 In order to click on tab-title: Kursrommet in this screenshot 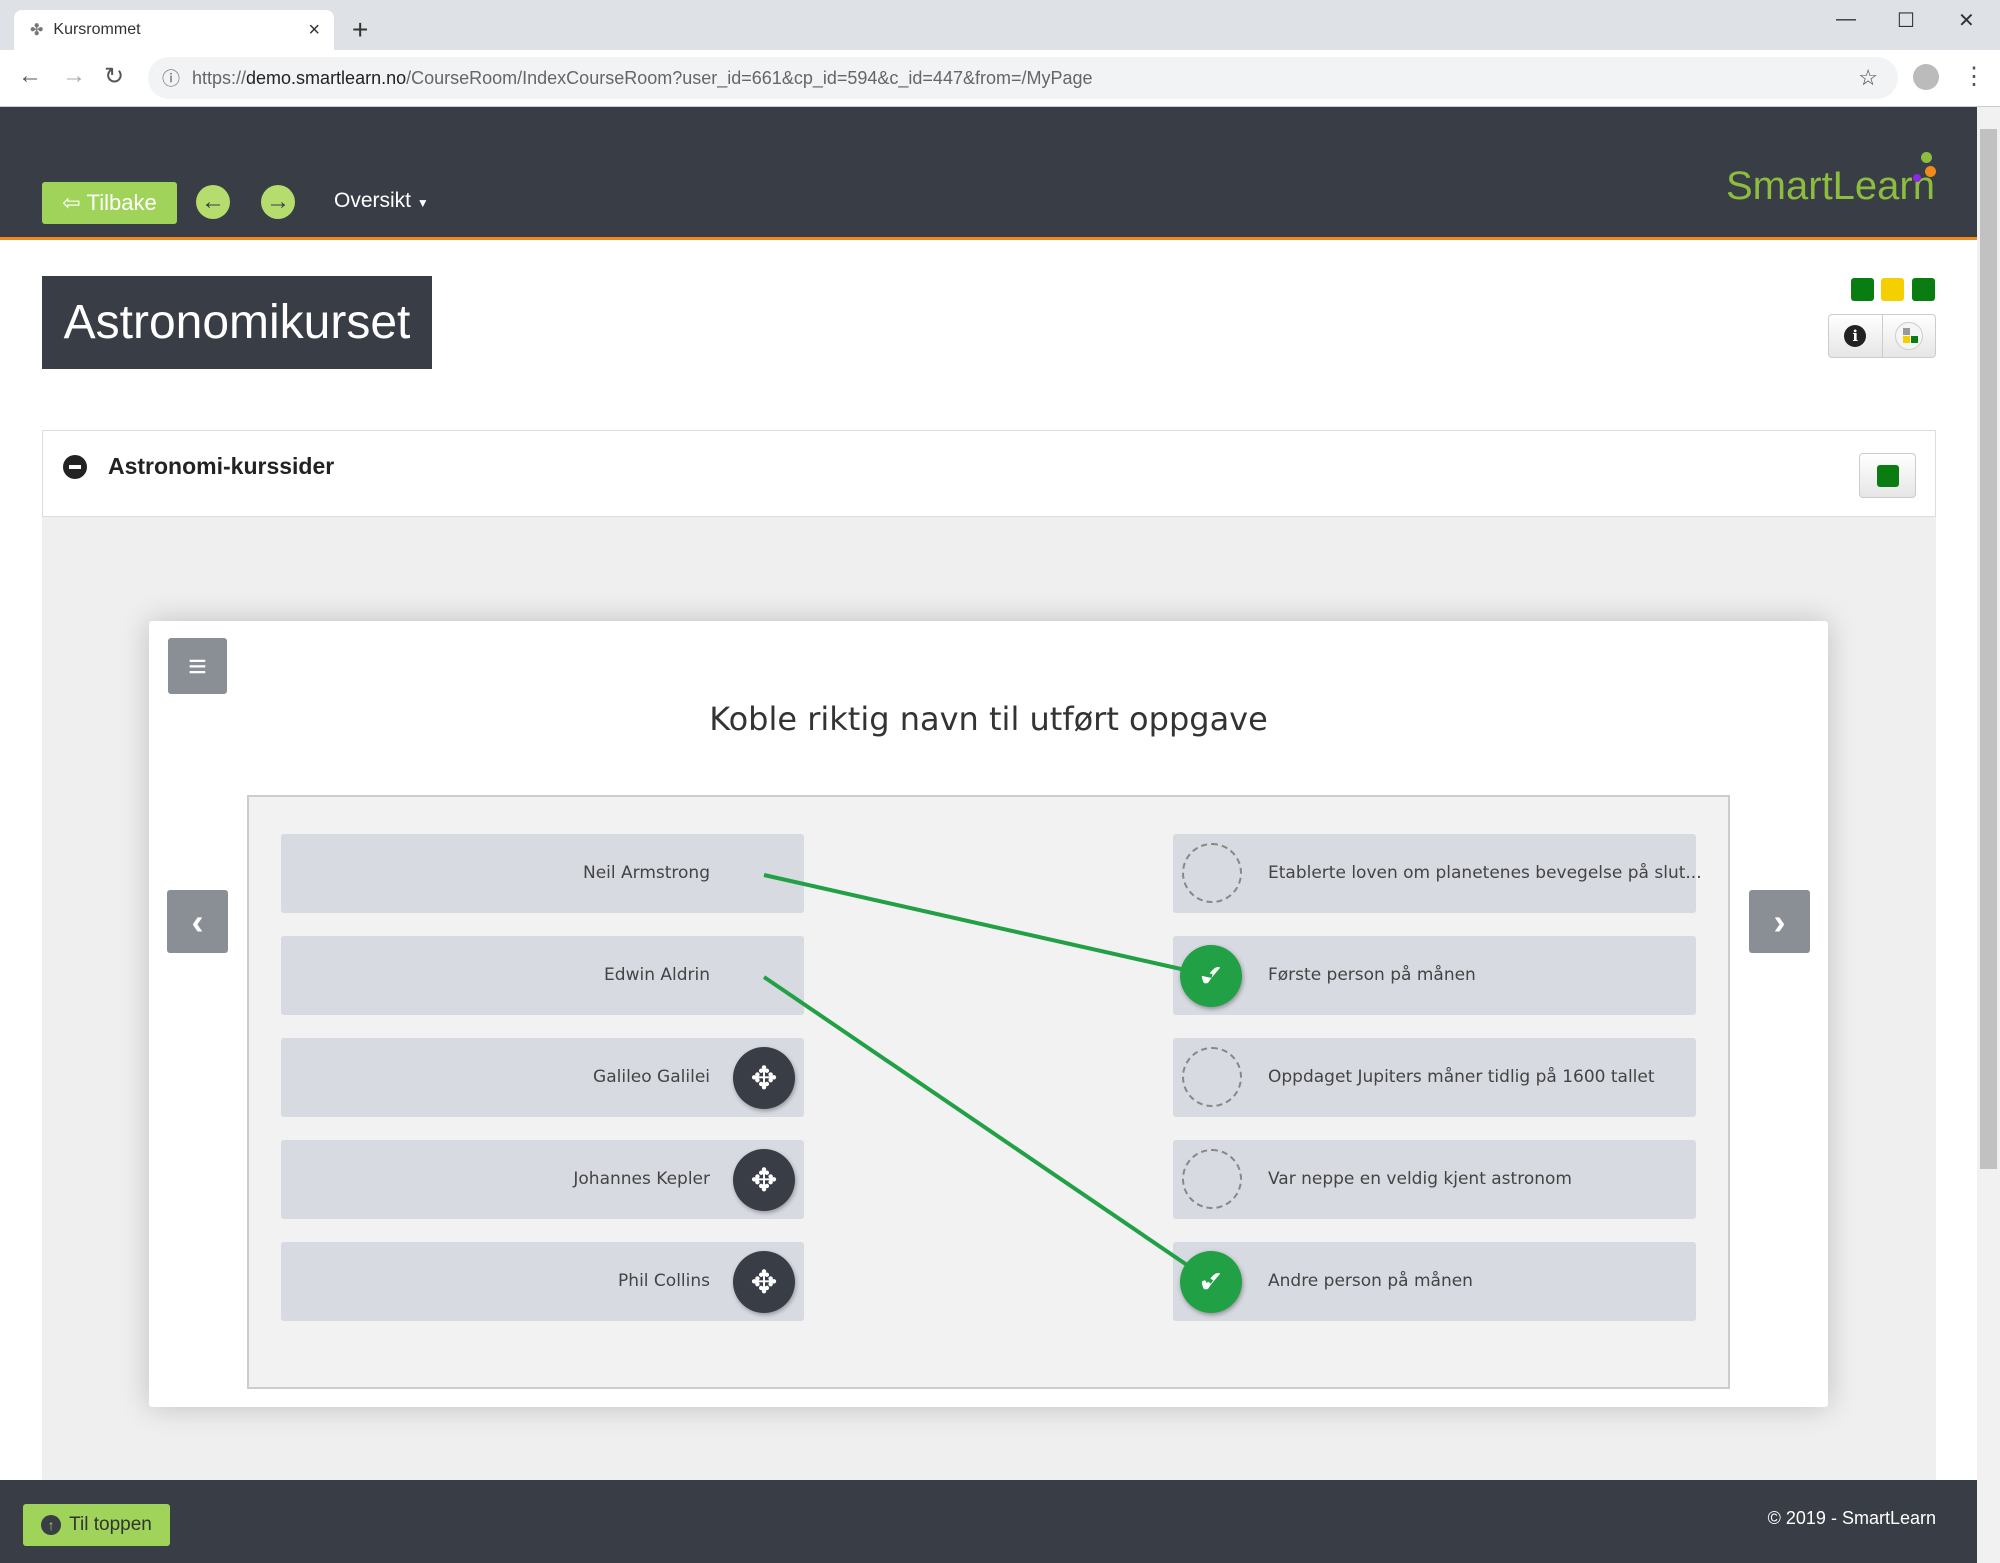, I will do `click(97, 29)`.